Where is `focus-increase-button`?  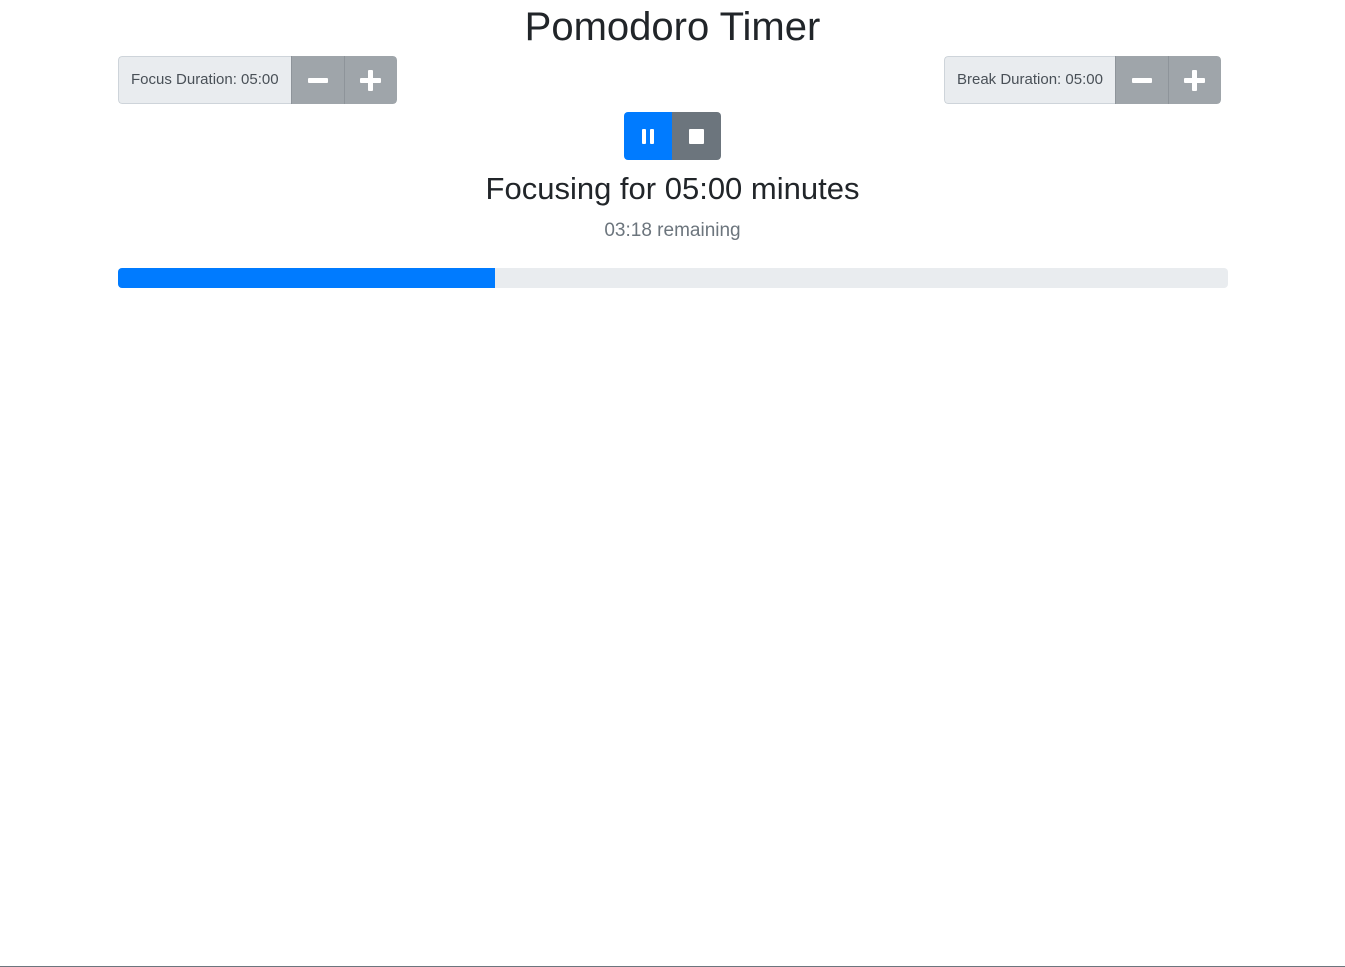
focus-increase-button is located at coordinates (370, 80).